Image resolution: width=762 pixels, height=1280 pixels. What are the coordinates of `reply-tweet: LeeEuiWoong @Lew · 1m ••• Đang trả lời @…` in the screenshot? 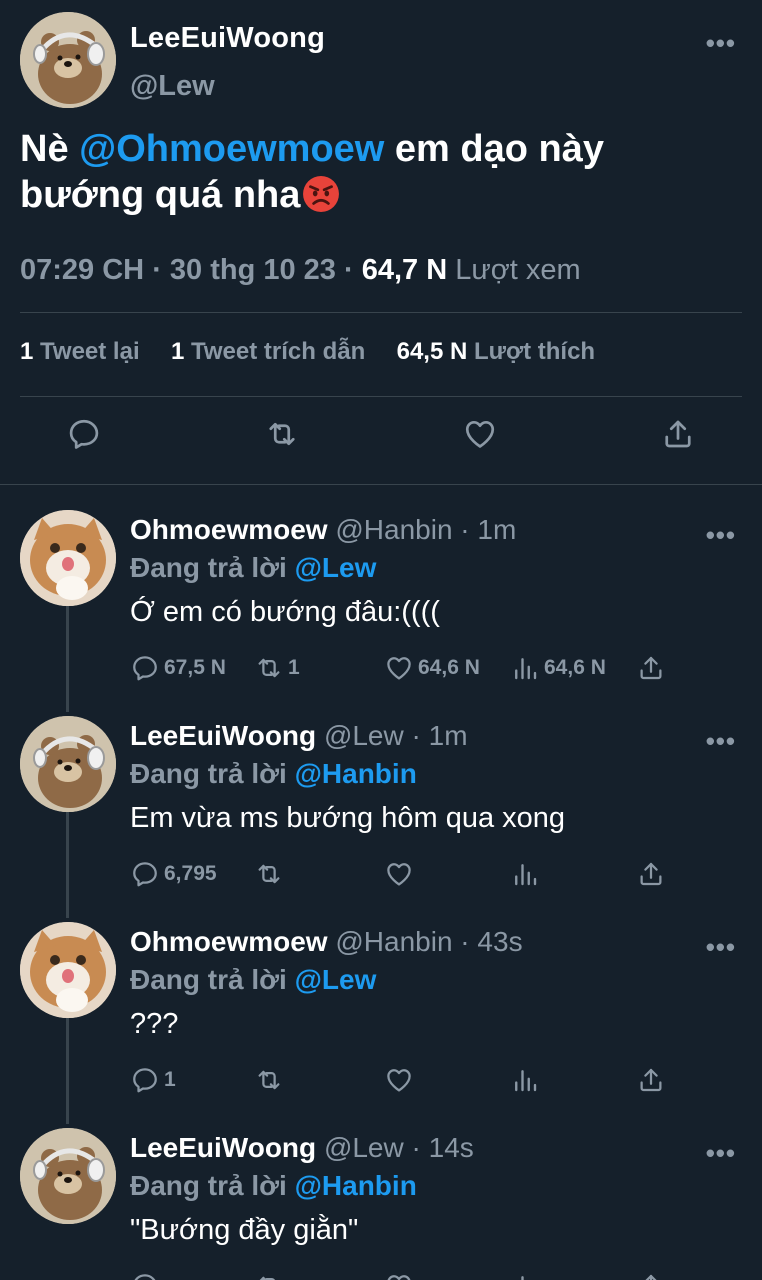 It's located at (381, 811).